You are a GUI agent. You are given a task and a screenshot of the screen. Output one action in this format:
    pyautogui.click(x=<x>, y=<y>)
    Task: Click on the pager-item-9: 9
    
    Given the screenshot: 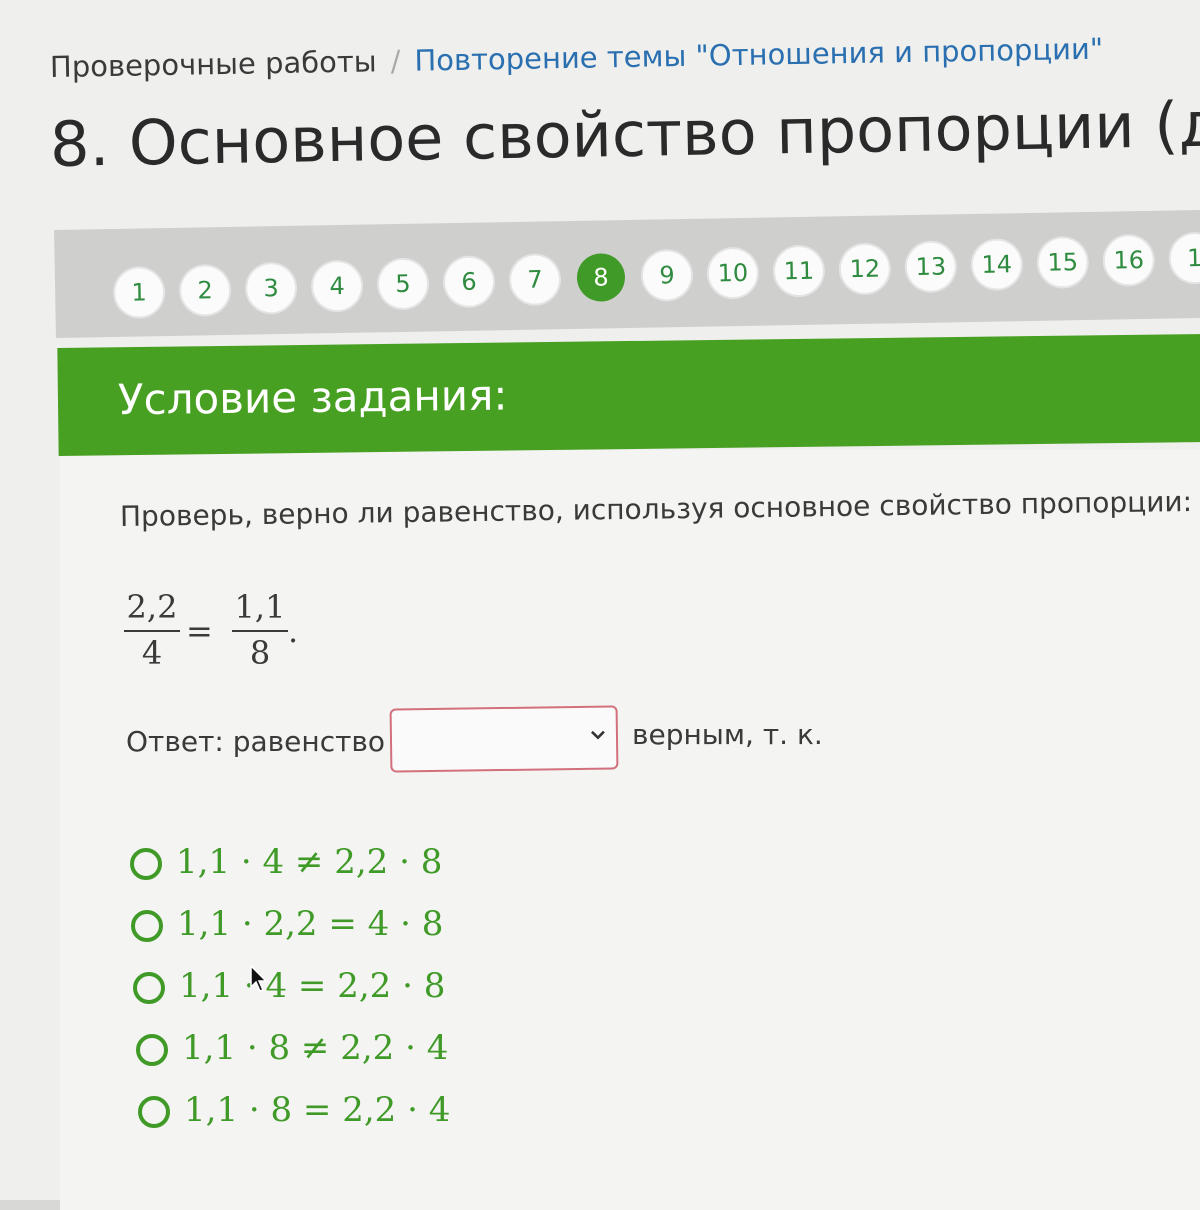 What is the action you would take?
    pyautogui.click(x=667, y=275)
    